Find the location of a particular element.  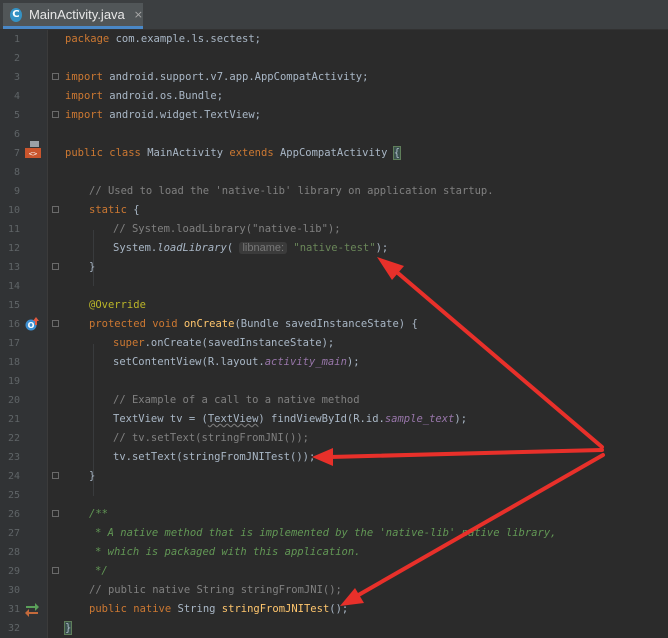

arrow-to-native-method is located at coordinates (479, 526).